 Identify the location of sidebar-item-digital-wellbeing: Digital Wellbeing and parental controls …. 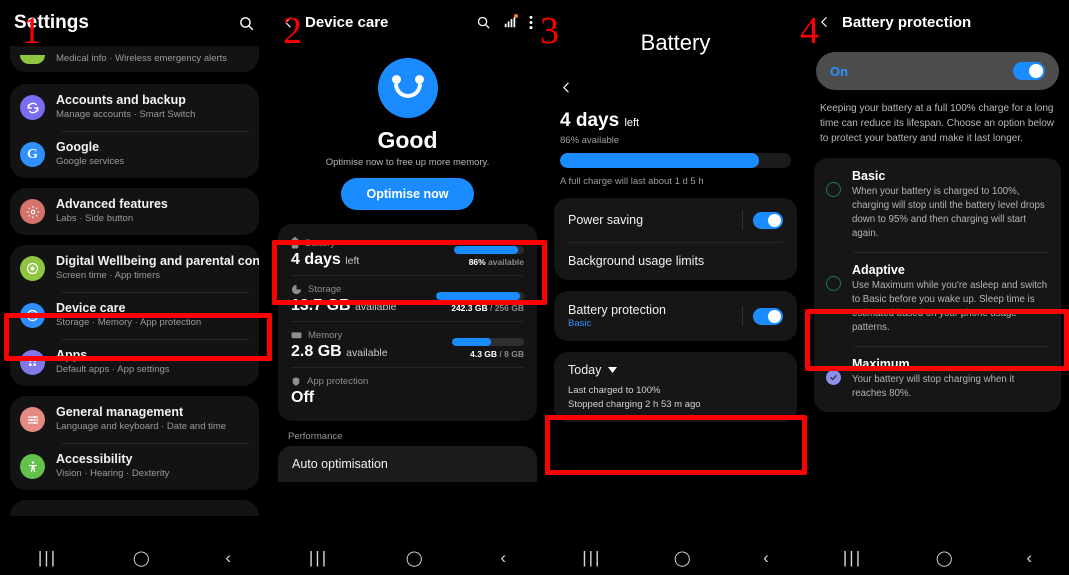
(134, 268).